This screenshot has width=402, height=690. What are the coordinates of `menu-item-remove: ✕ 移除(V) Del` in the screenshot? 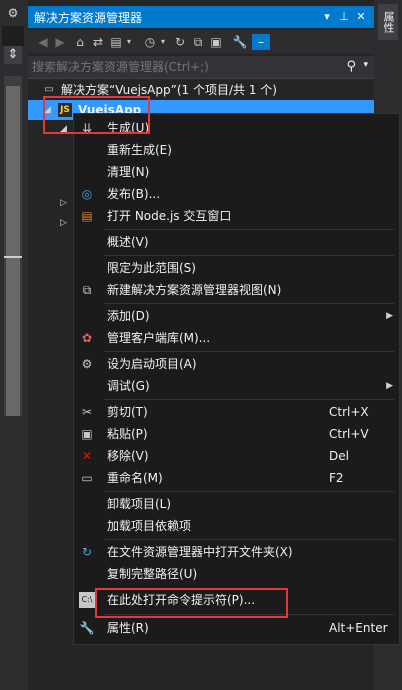 It's located at (236, 456).